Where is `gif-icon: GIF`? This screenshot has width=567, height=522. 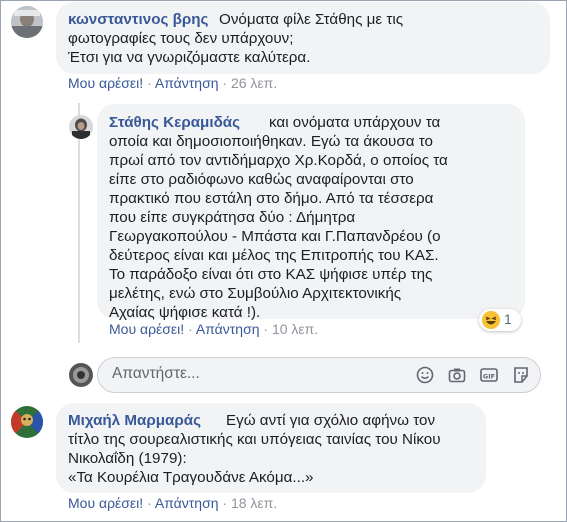 gif-icon: GIF is located at coordinates (489, 375).